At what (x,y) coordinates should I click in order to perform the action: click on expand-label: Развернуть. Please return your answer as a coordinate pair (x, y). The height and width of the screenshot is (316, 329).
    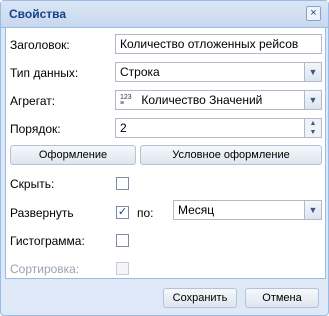
    Looking at the image, I should click on (42, 213).